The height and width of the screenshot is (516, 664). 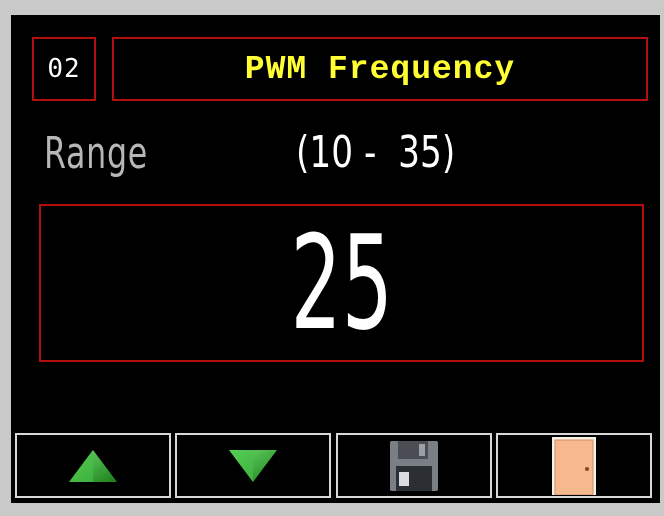 What do you see at coordinates (376, 152) in the screenshot?
I see `range-values: (10 - 35)` at bounding box center [376, 152].